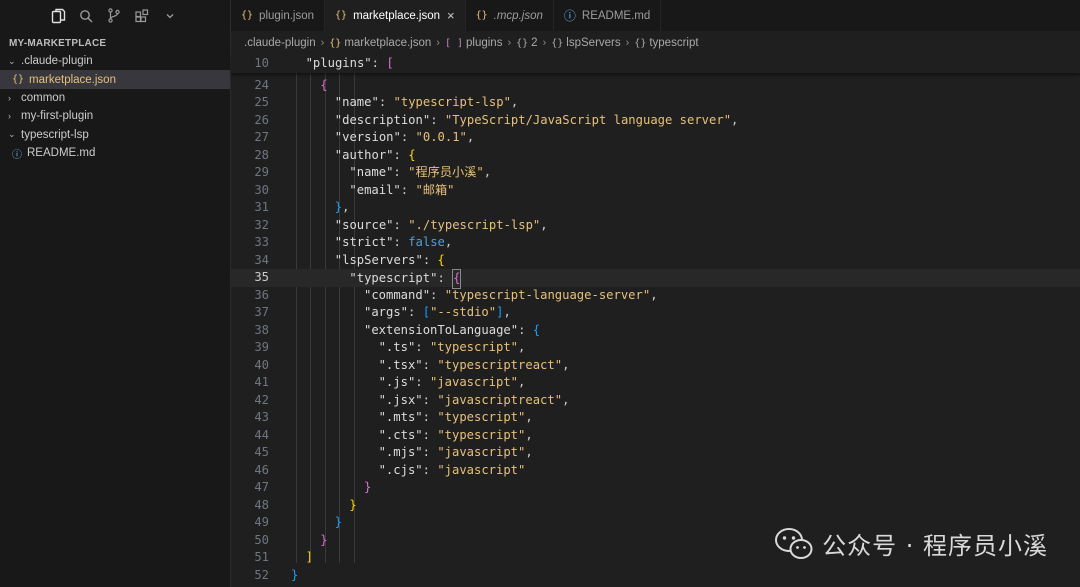 The width and height of the screenshot is (1080, 587). I want to click on tree-item-label: common, so click(43, 97).